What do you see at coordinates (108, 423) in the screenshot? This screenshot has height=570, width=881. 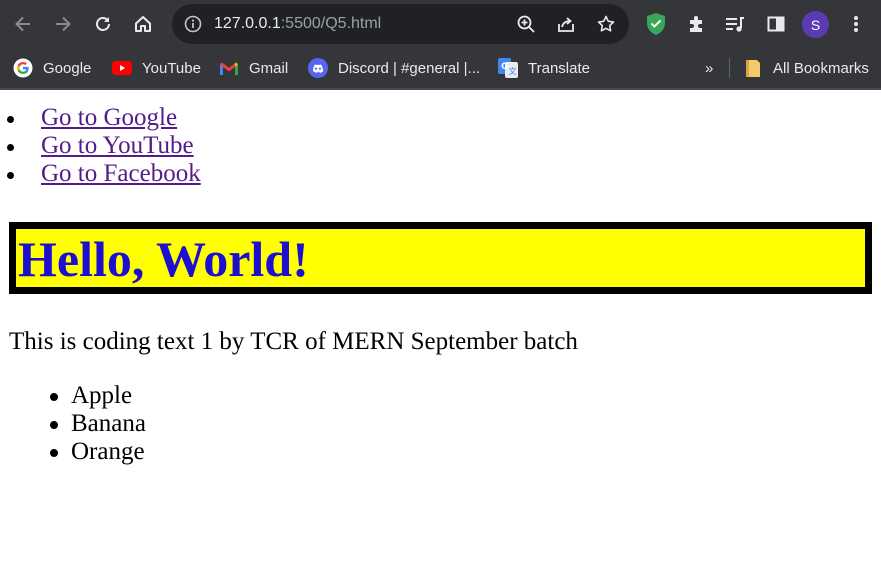 I see `fruit-label: Banana` at bounding box center [108, 423].